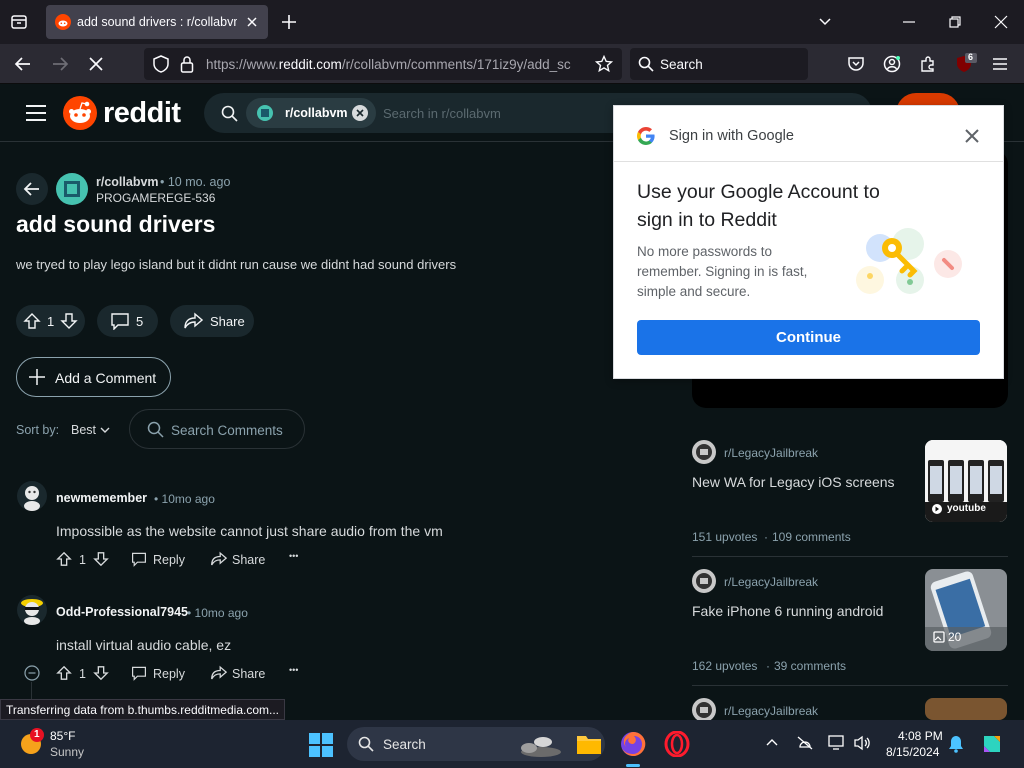 The image size is (1024, 768). Describe the element at coordinates (142, 113) in the screenshot. I see `reddit-wordmark: reddit` at that location.